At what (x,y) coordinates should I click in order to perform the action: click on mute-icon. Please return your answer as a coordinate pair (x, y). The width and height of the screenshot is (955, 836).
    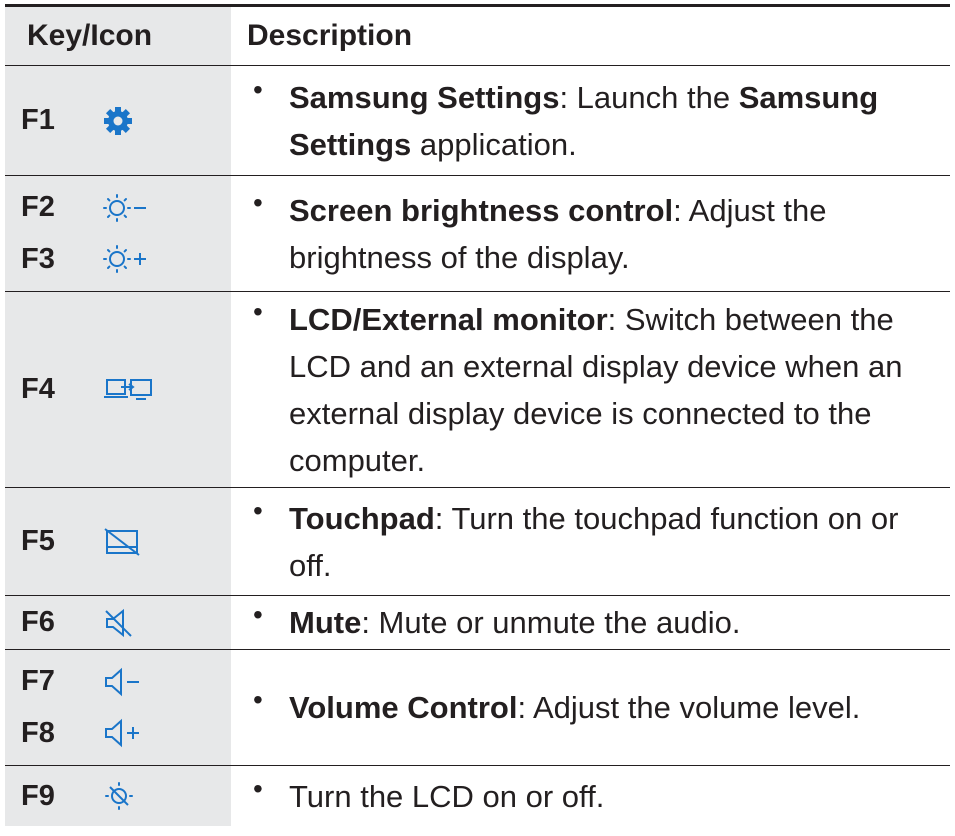
    Looking at the image, I should click on (133, 623).